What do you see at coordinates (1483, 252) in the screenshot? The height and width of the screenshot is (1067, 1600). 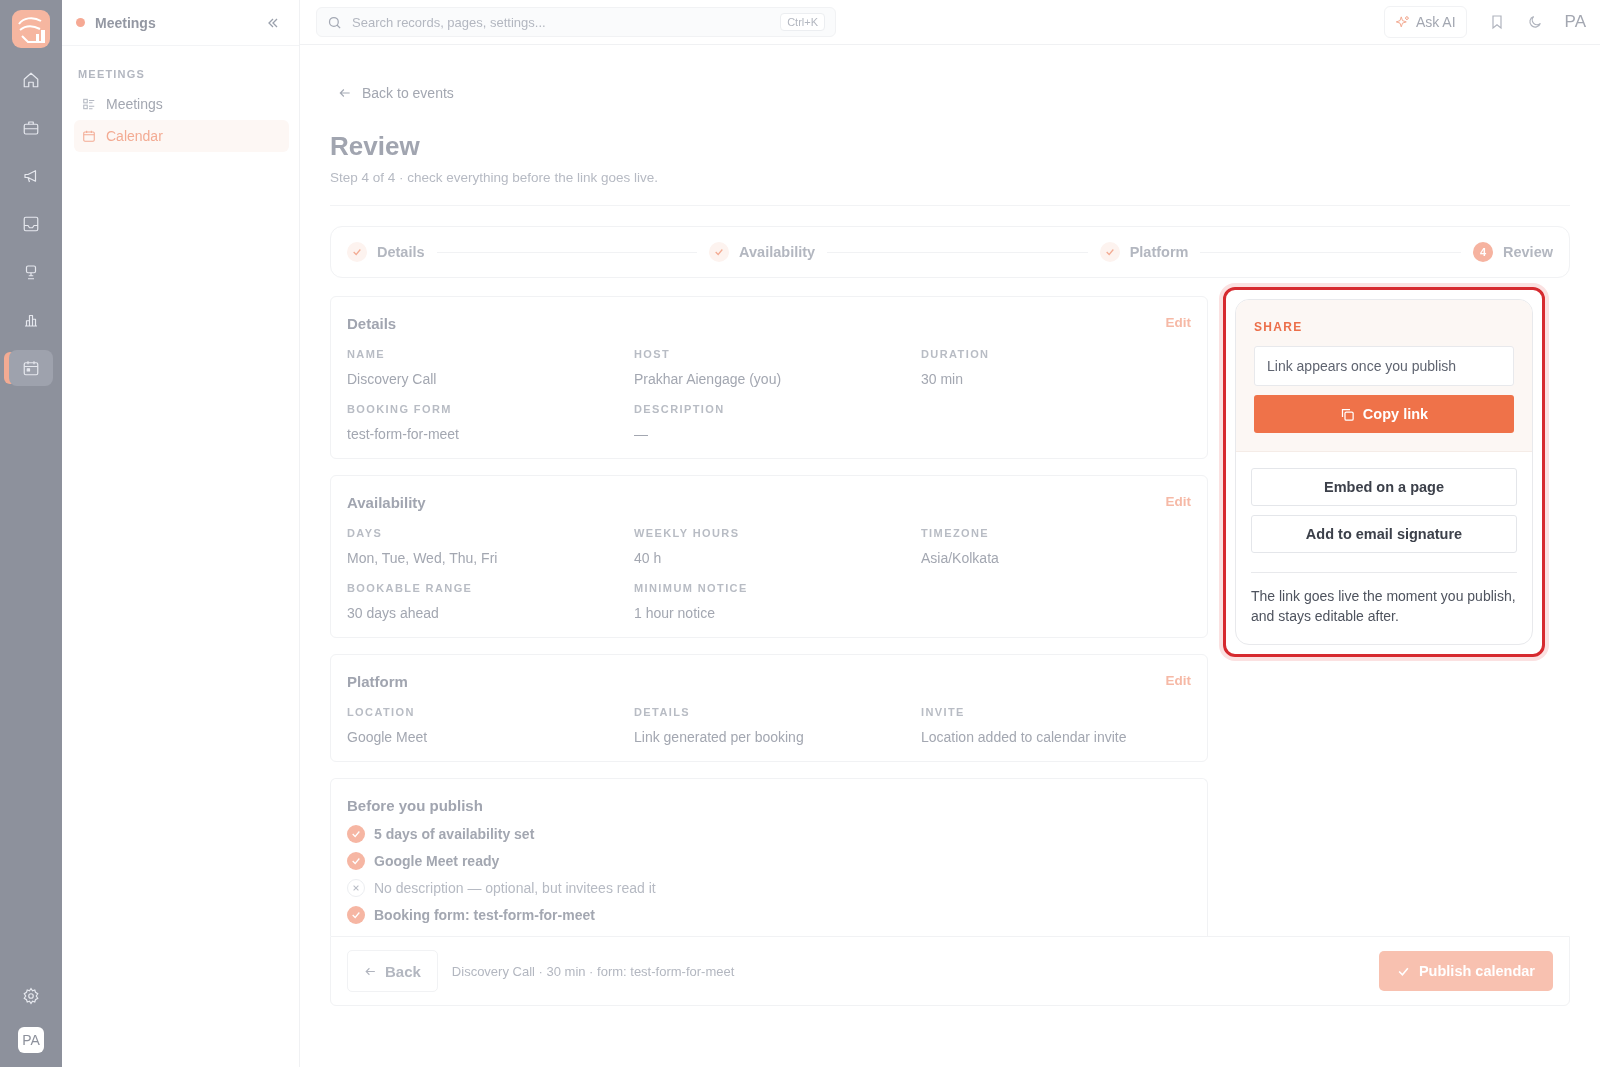 I see `step-number: 4` at bounding box center [1483, 252].